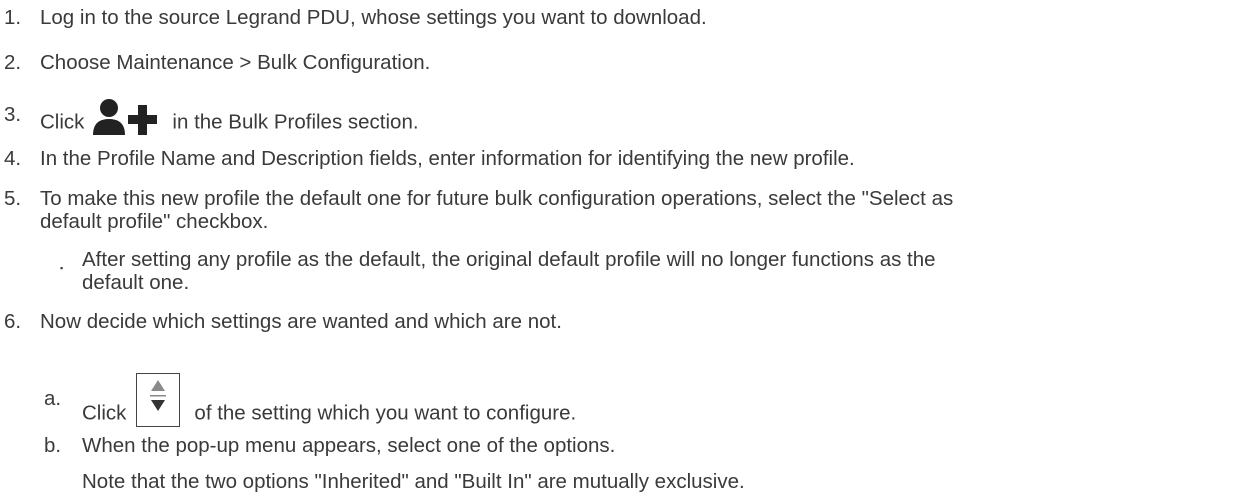 The height and width of the screenshot is (502, 1255). I want to click on step-text: Choose Maintenance > Bulk Configuration., so click(235, 62).